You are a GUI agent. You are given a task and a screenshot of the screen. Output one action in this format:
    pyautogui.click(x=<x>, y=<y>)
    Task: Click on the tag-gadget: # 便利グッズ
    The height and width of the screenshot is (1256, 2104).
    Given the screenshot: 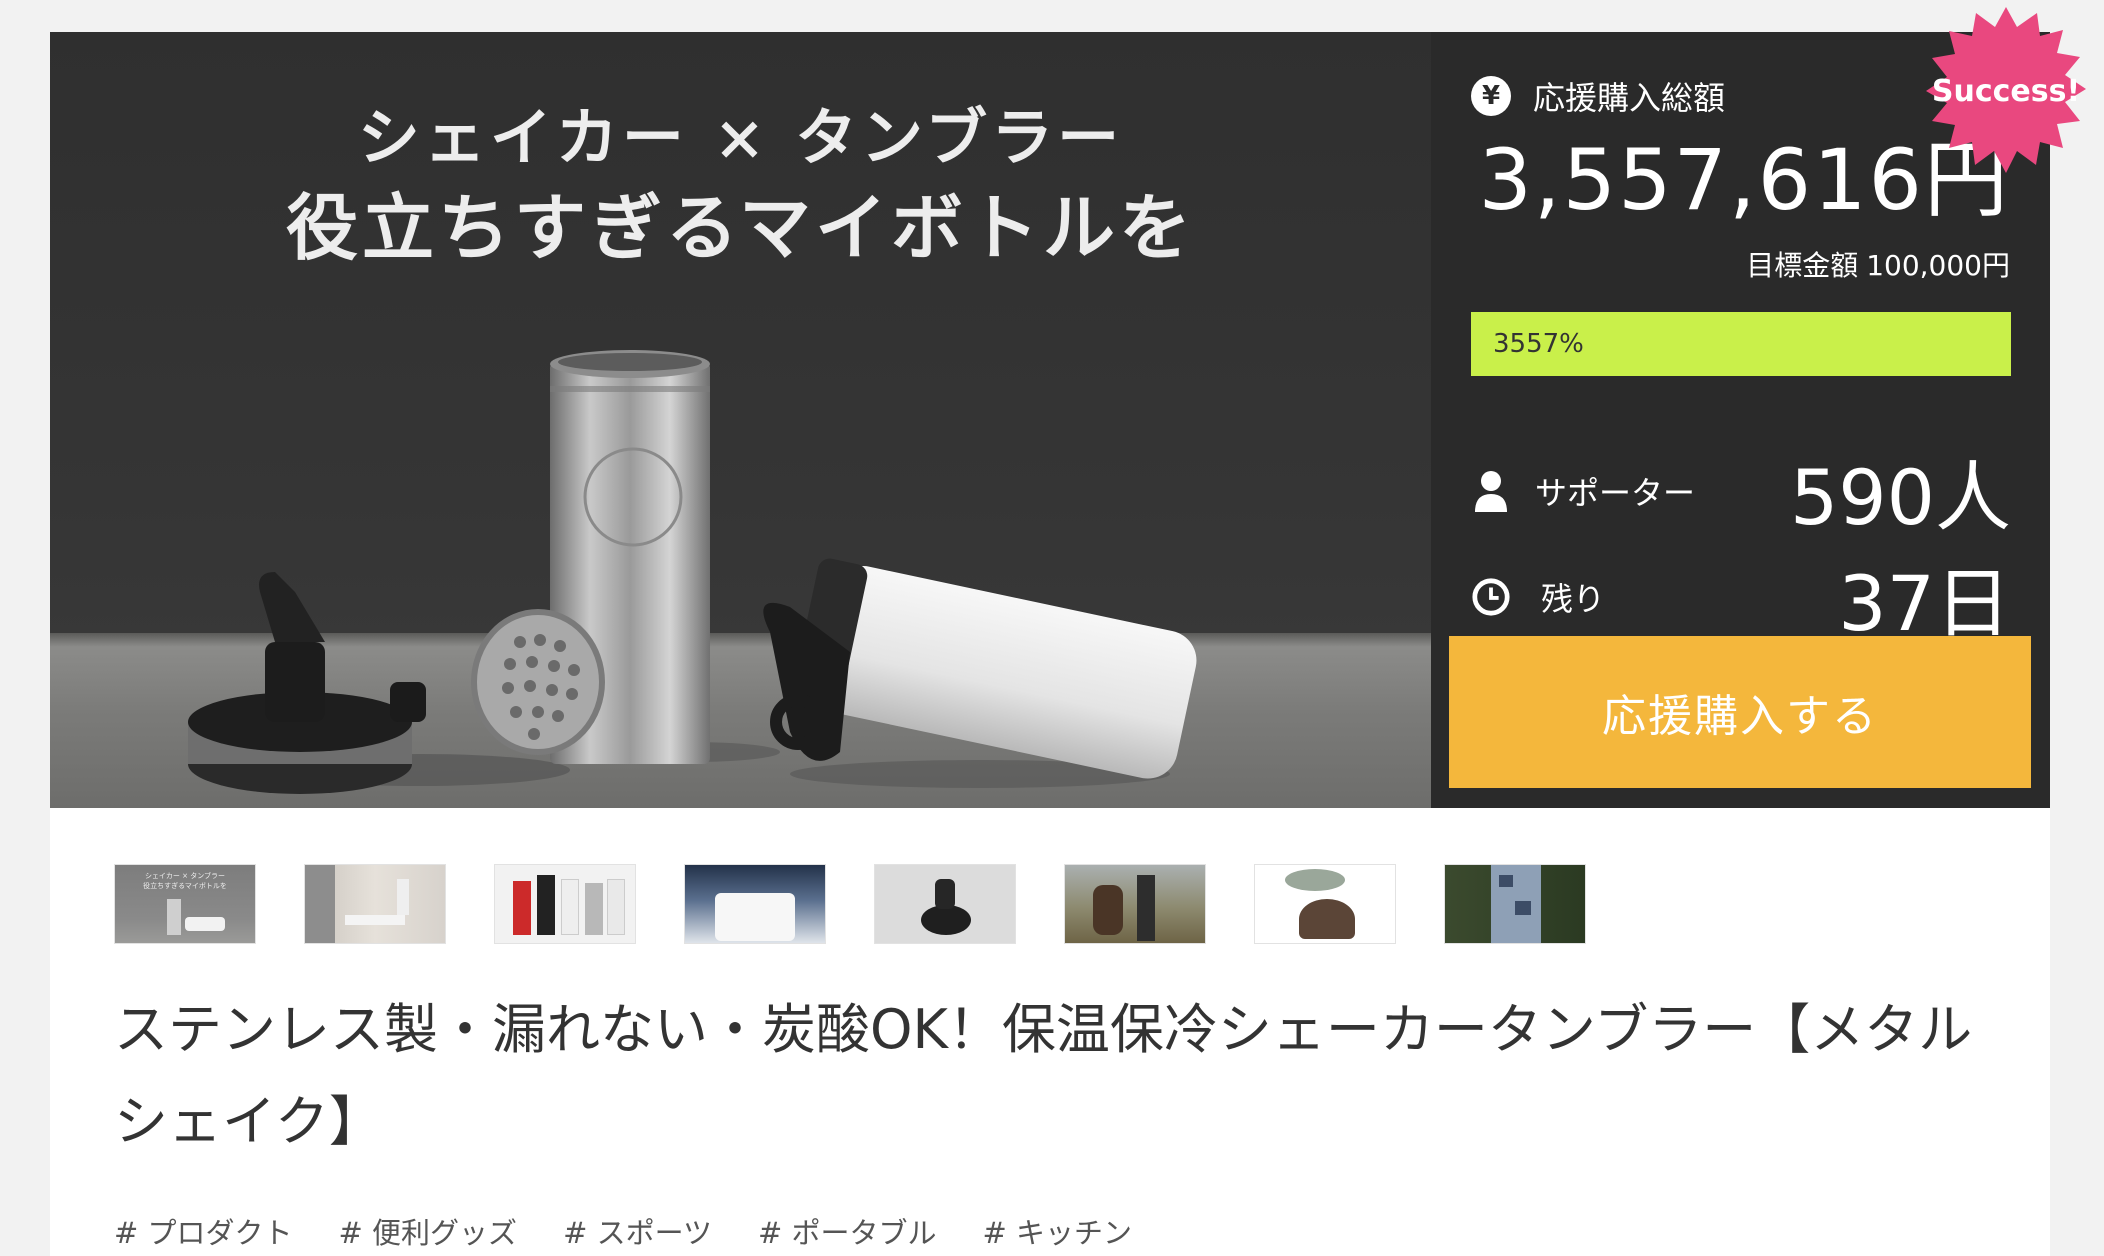 What is the action you would take?
    pyautogui.click(x=428, y=1231)
    